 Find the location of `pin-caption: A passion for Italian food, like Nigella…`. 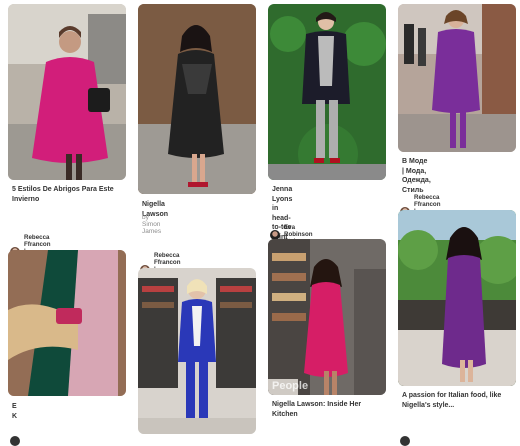

pin-caption: A passion for Italian food, like Nigella… is located at coordinates (452, 400).